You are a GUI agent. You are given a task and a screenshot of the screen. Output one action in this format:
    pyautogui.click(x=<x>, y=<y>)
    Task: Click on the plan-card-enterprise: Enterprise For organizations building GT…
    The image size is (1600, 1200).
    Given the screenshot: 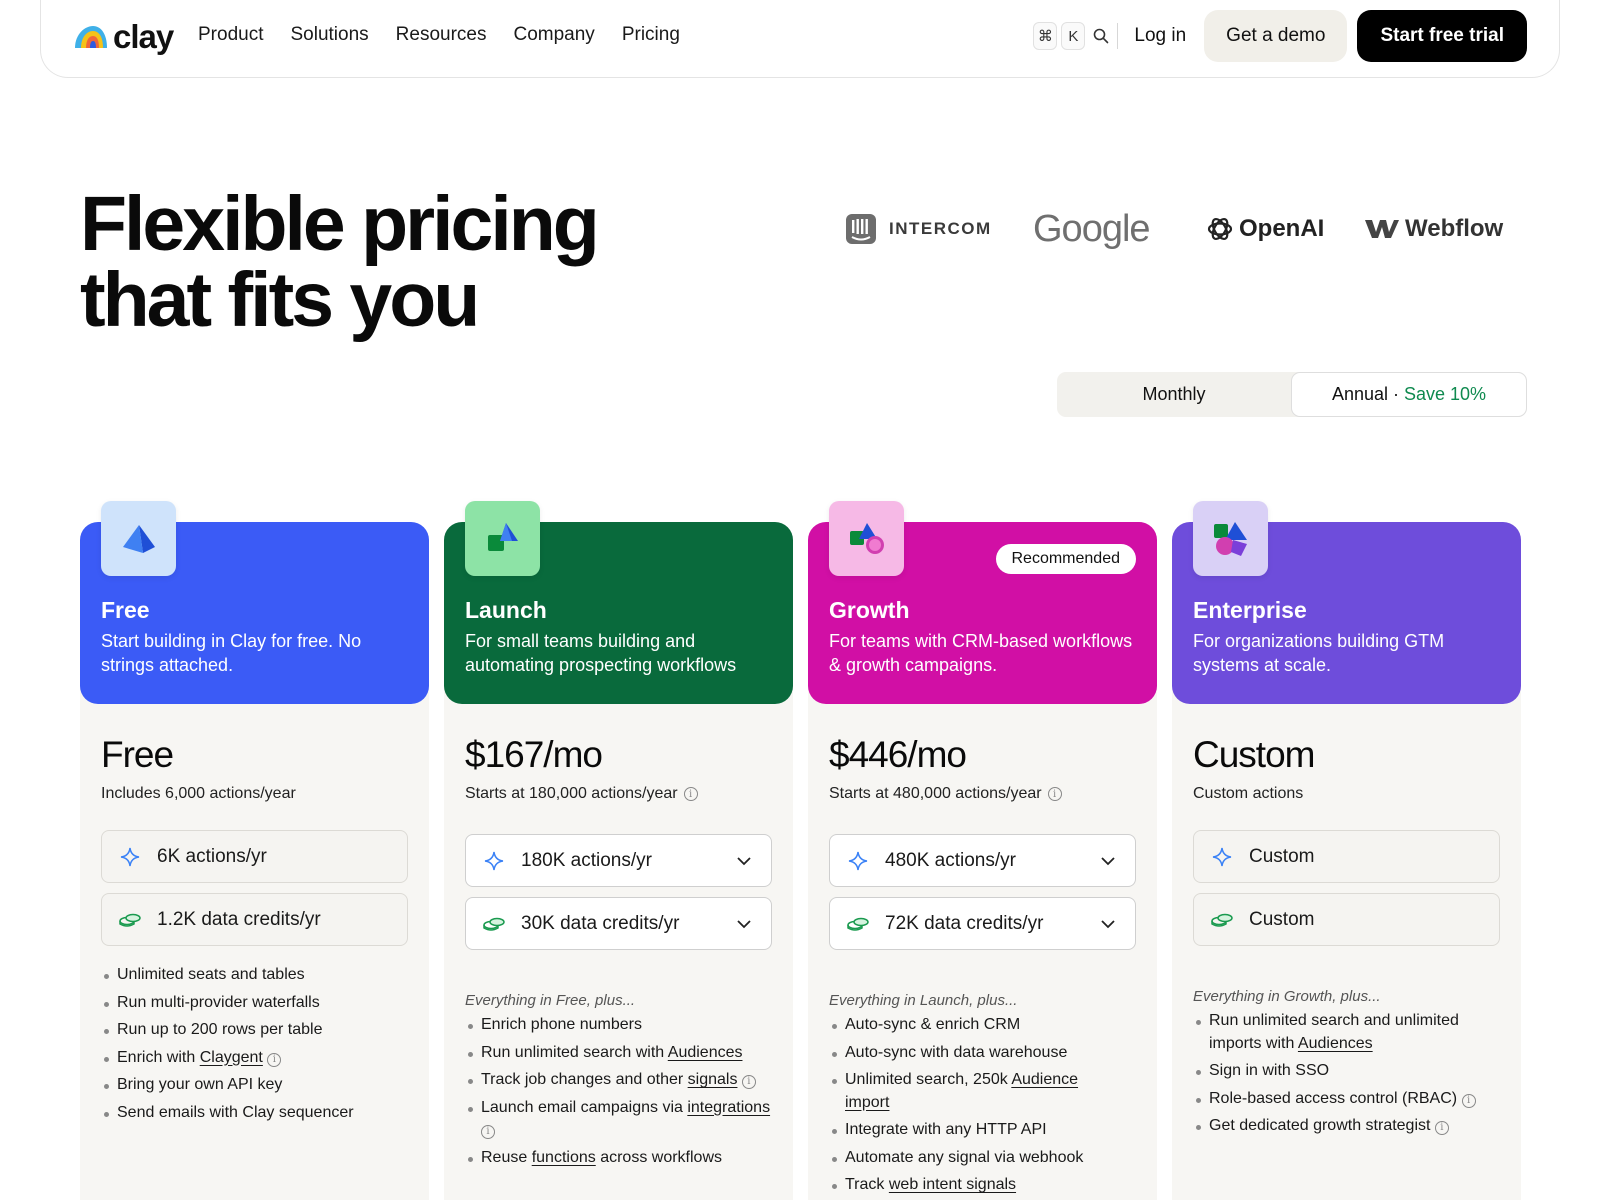 What is the action you would take?
    pyautogui.click(x=1346, y=850)
    